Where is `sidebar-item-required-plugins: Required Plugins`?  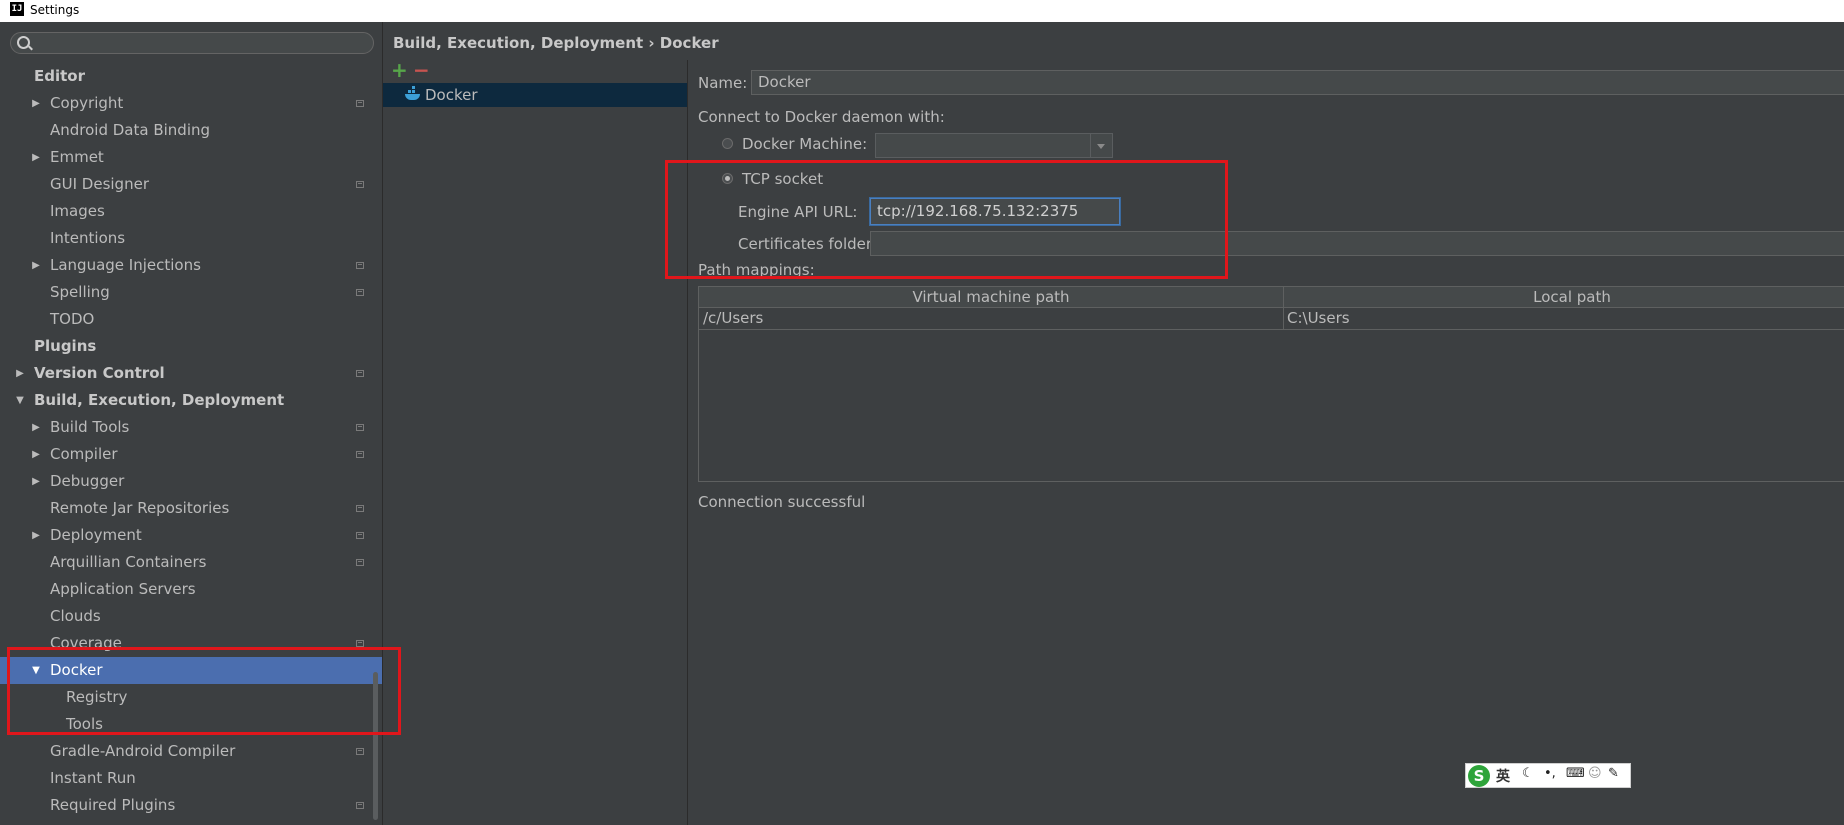
sidebar-item-required-plugins: Required Plugins is located at coordinates (191, 805).